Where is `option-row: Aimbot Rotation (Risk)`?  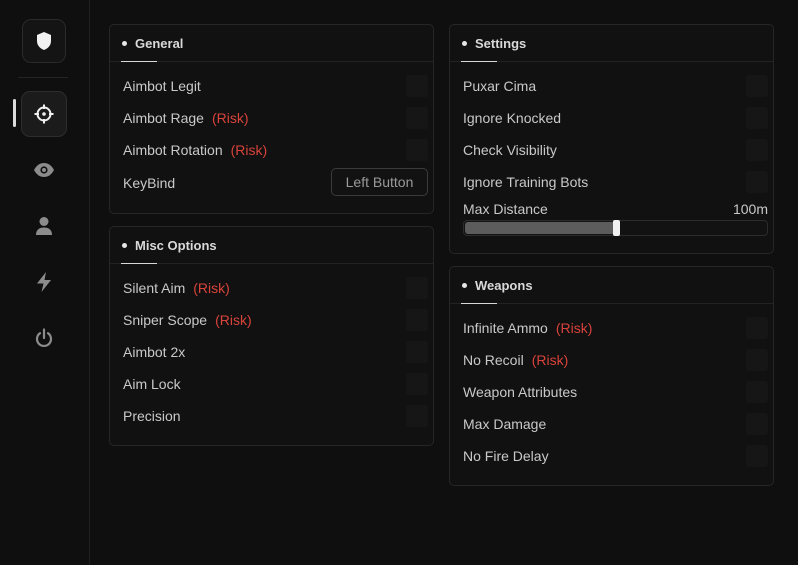 option-row: Aimbot Rotation (Risk) is located at coordinates (278, 150).